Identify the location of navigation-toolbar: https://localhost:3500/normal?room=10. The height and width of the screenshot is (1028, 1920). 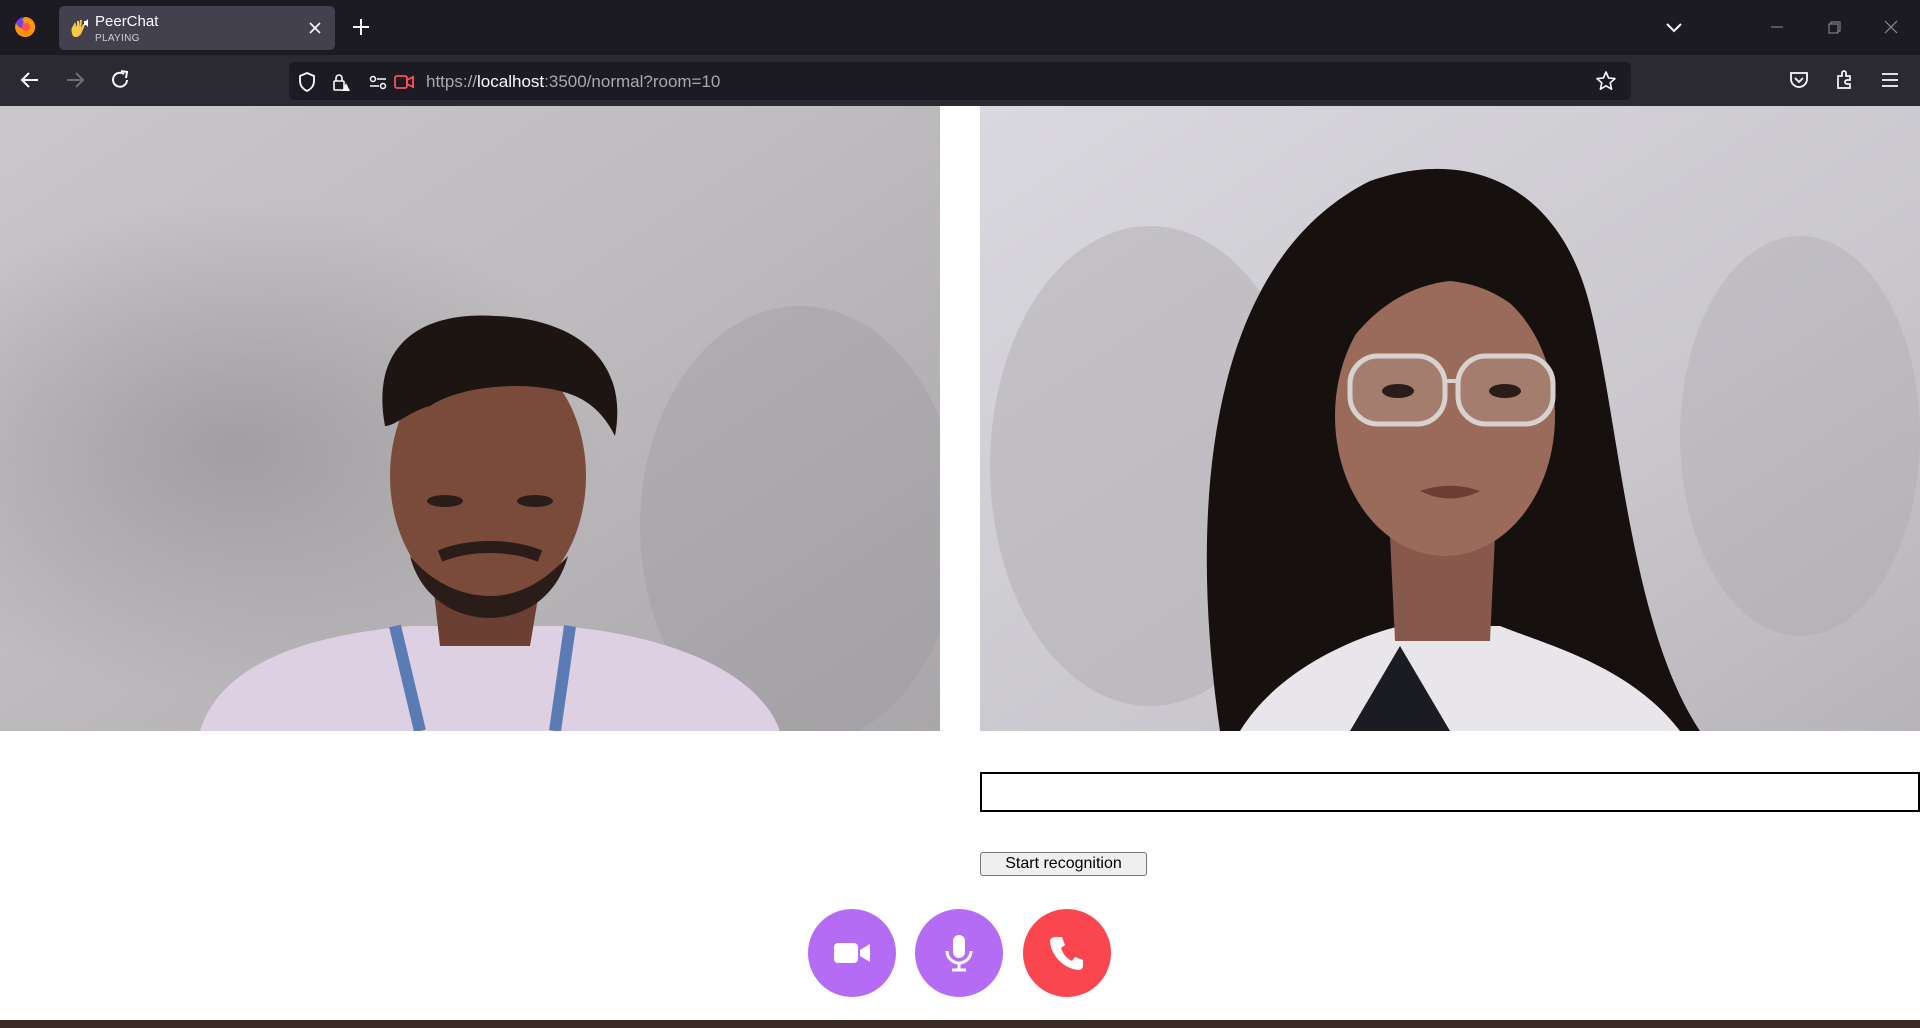
(960, 80).